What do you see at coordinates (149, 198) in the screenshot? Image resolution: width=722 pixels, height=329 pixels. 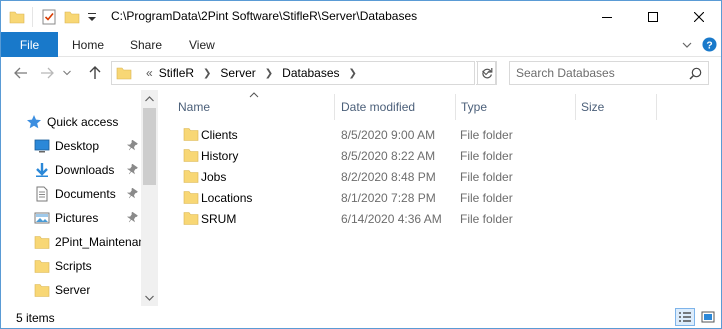 I see `nav-scrollbar` at bounding box center [149, 198].